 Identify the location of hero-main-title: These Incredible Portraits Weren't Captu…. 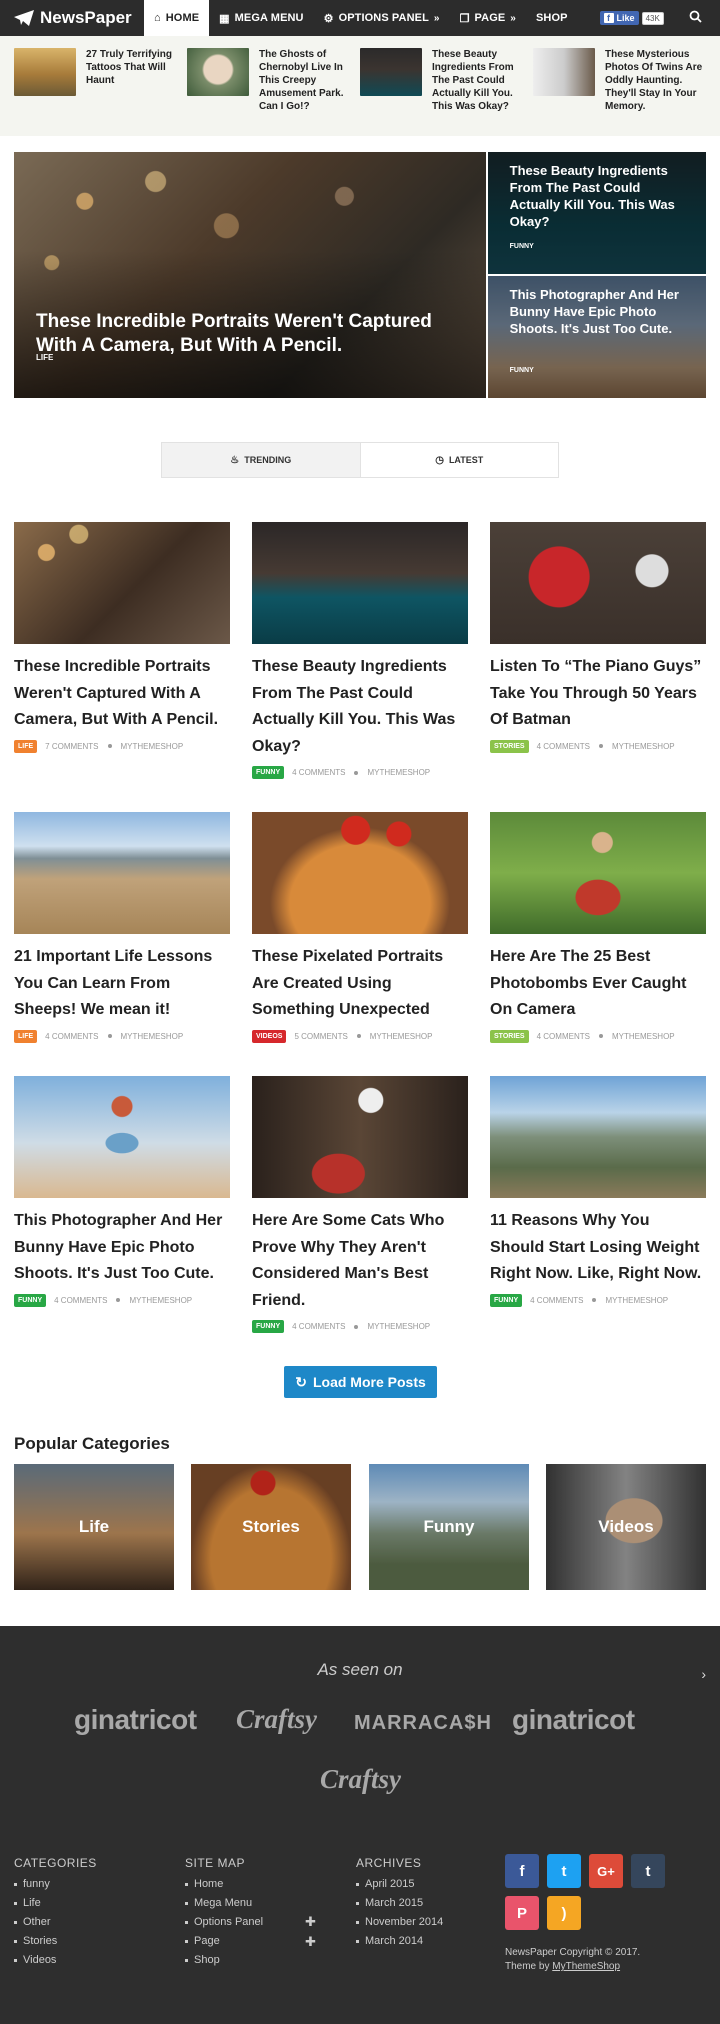
(246, 334).